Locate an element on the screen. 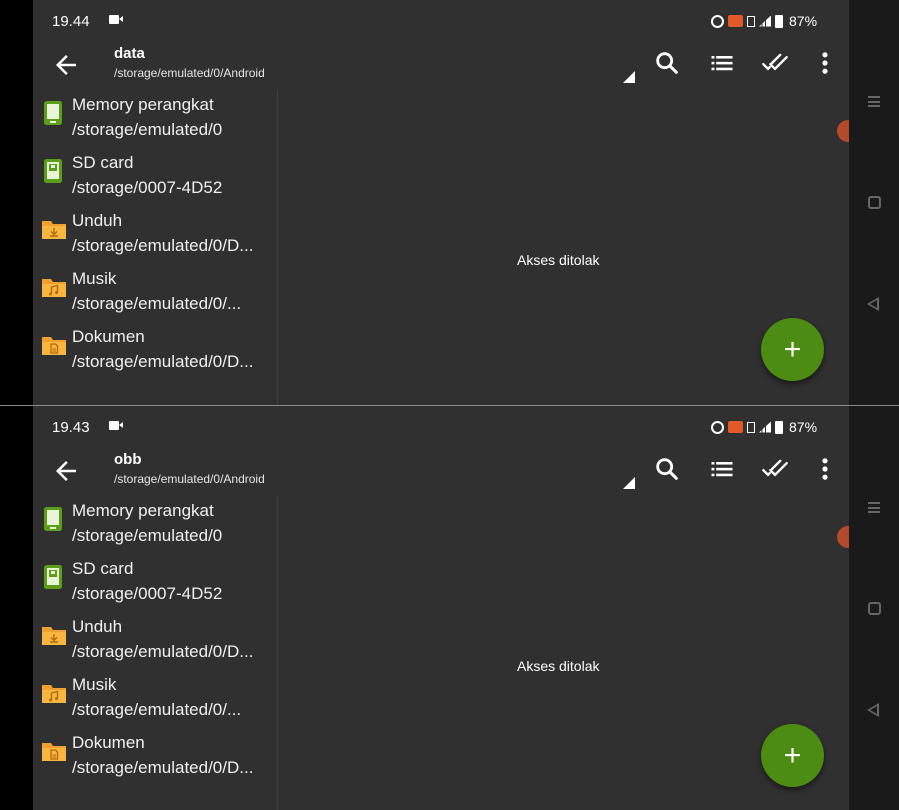  battery-icon is located at coordinates (779, 21).